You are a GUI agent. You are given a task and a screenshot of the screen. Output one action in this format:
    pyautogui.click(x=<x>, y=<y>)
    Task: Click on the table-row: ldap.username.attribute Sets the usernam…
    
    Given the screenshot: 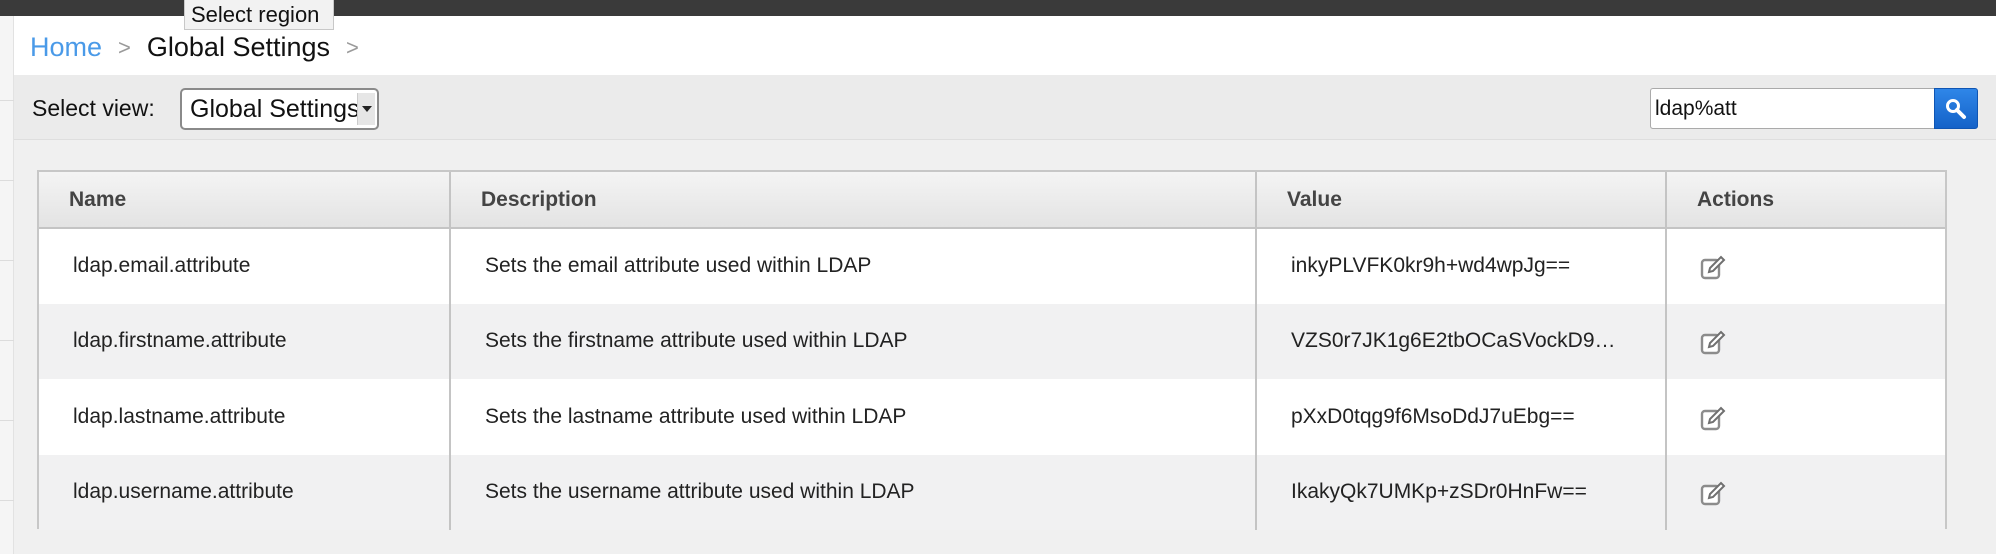 What is the action you would take?
    pyautogui.click(x=992, y=492)
    